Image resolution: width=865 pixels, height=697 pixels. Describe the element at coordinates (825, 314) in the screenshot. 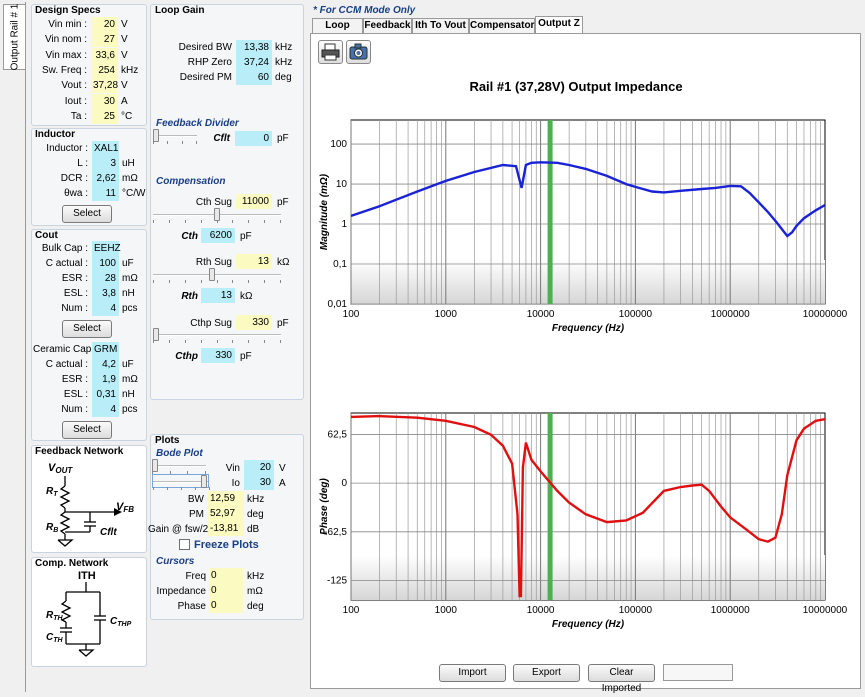

I see `x-tick-label: 10000000` at that location.